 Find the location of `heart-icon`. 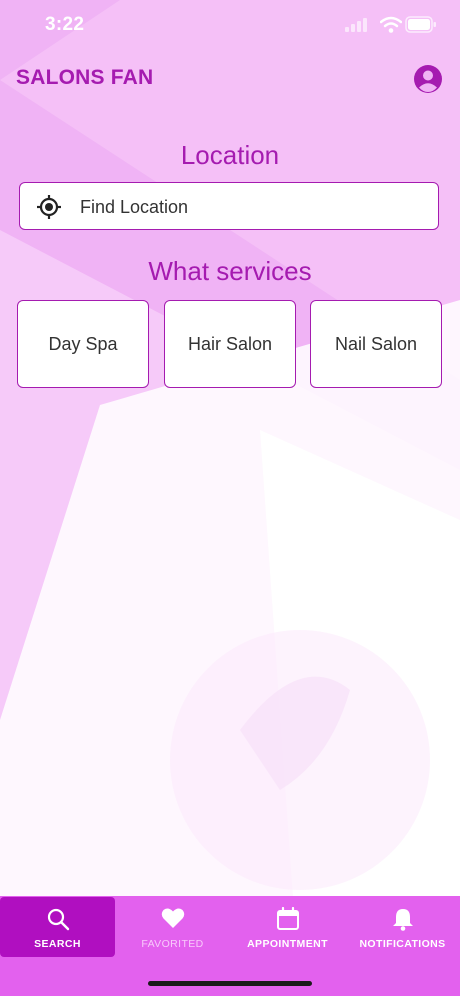

heart-icon is located at coordinates (172, 919).